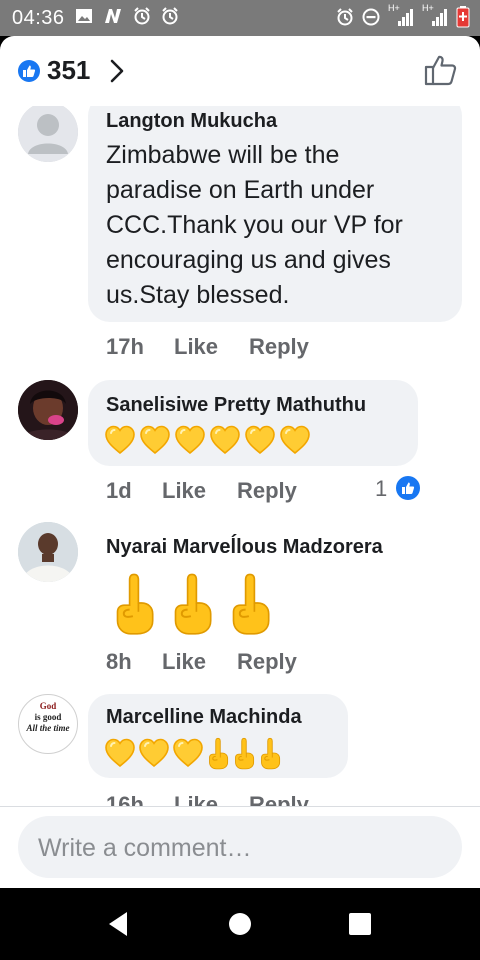 Image resolution: width=480 pixels, height=960 pixels. What do you see at coordinates (236, 405) in the screenshot?
I see `comment-author: Sanelisiwe Pretty Mathuthu` at bounding box center [236, 405].